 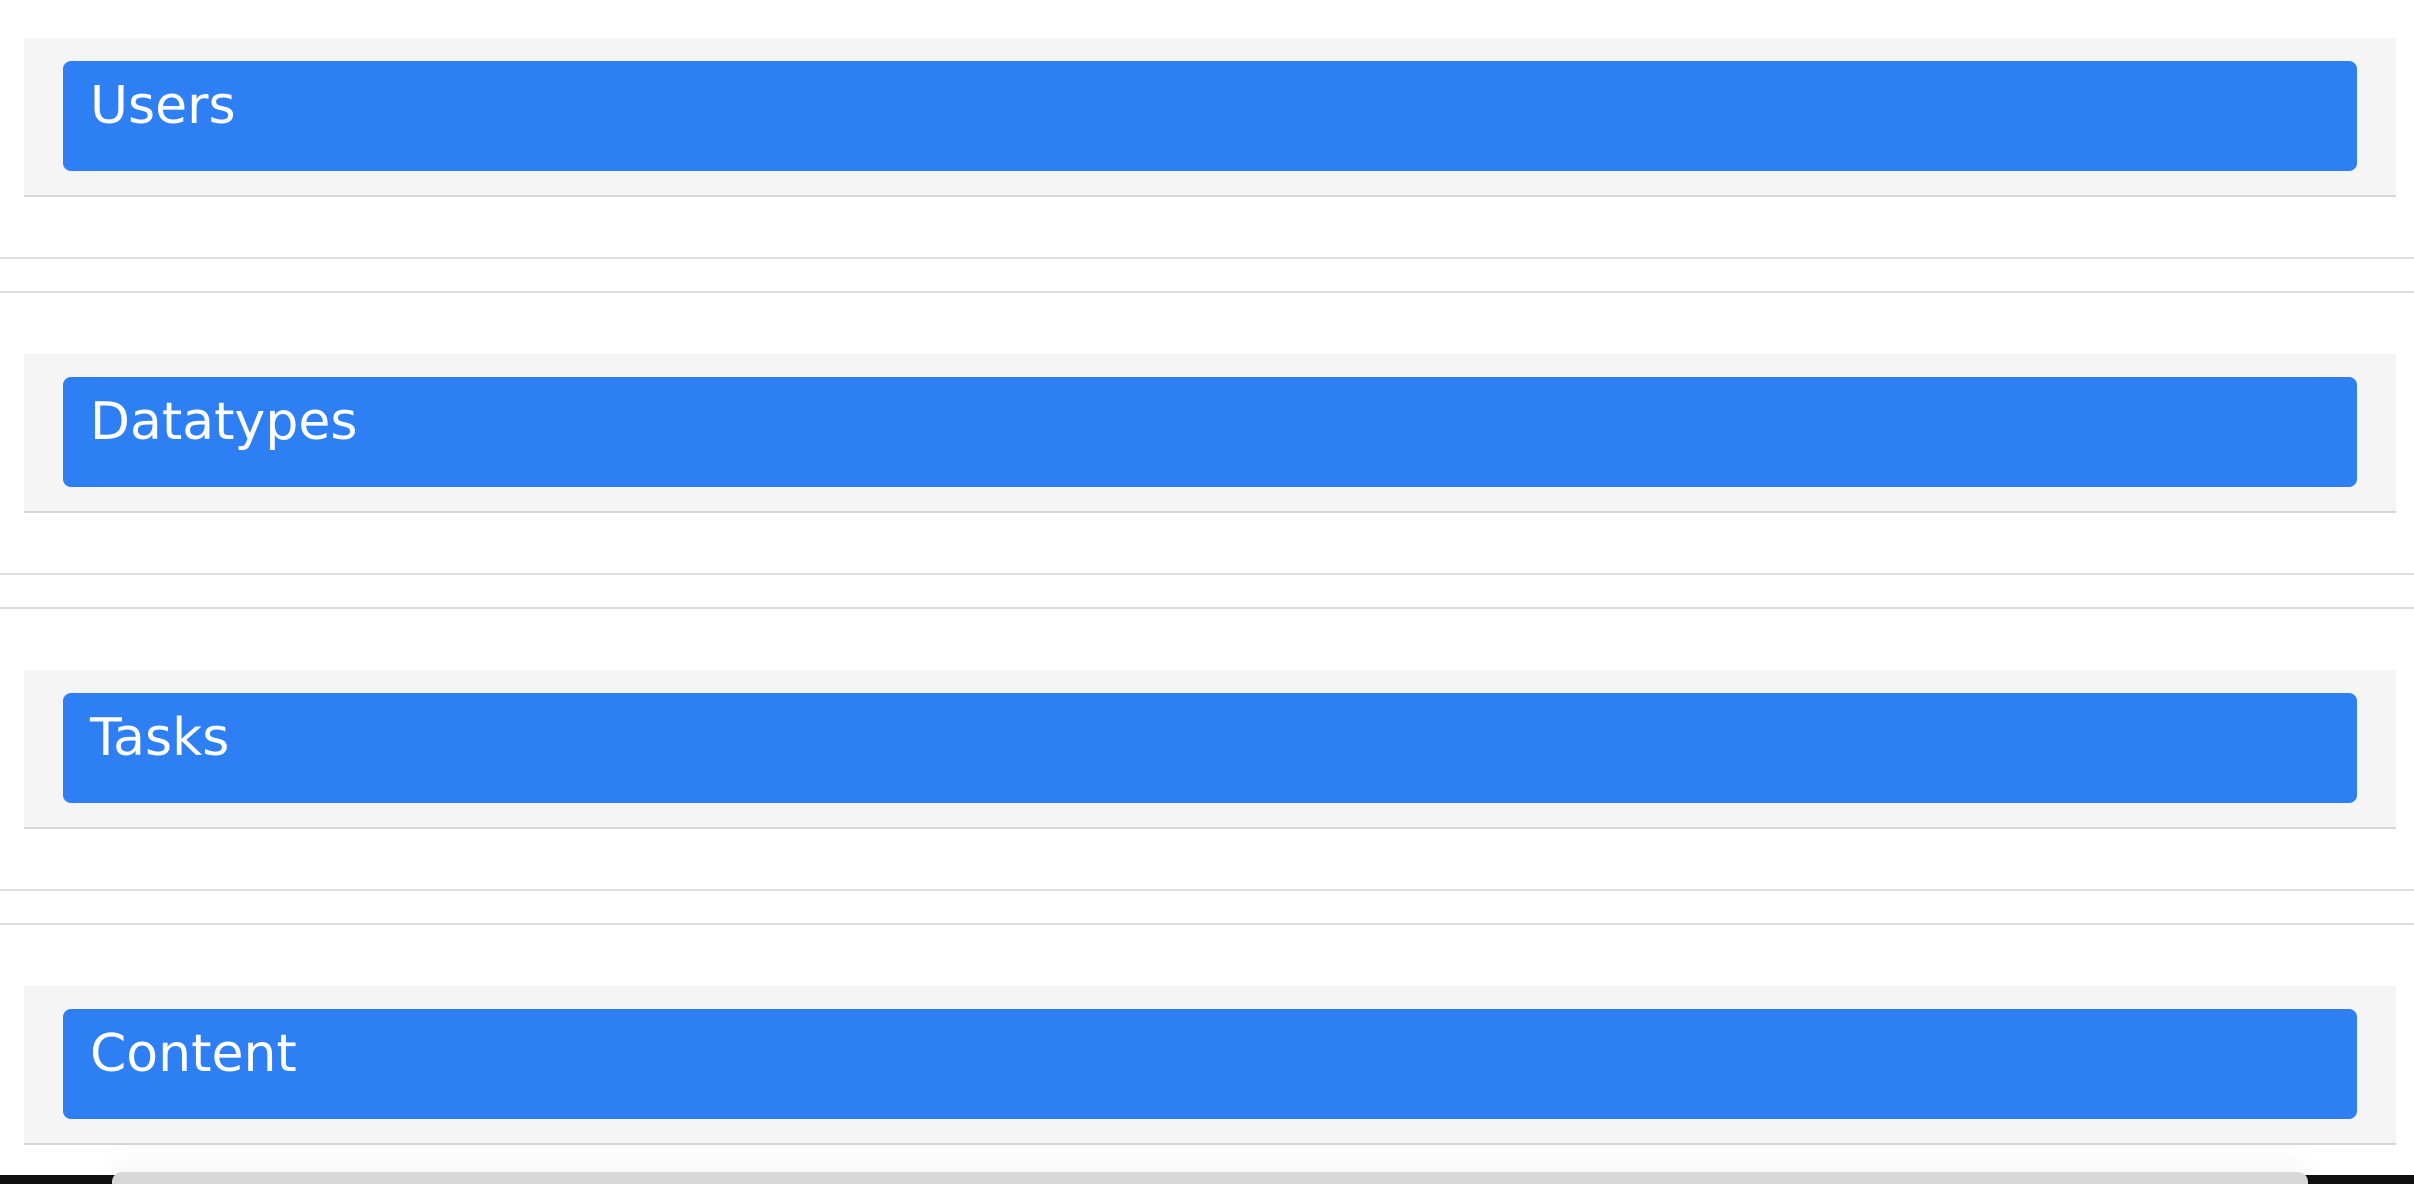 I want to click on tasks-panel: Tasks, so click(x=1210, y=749).